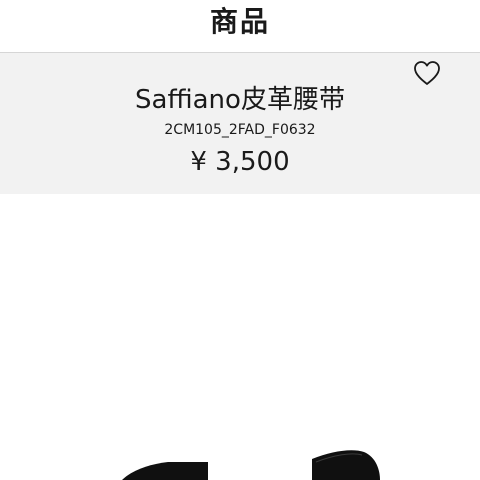  What do you see at coordinates (251, 465) in the screenshot?
I see `belt-image` at bounding box center [251, 465].